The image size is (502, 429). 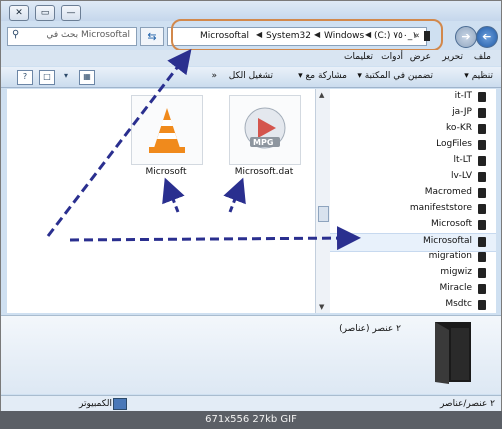 I want to click on image-caption: 671x556 27kb GIF, so click(x=251, y=420).